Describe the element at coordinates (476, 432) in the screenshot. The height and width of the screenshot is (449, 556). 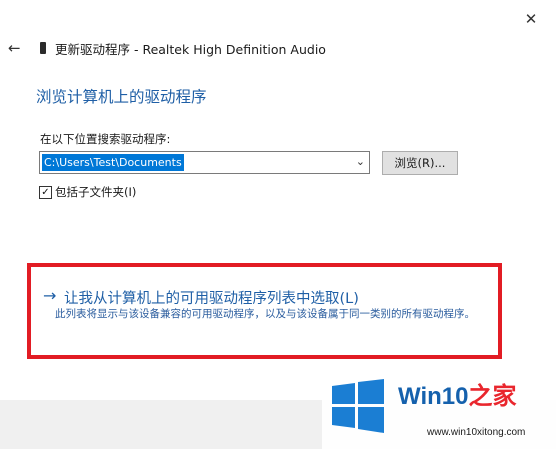
I see `watermark-url: www.win10xitong.com` at that location.